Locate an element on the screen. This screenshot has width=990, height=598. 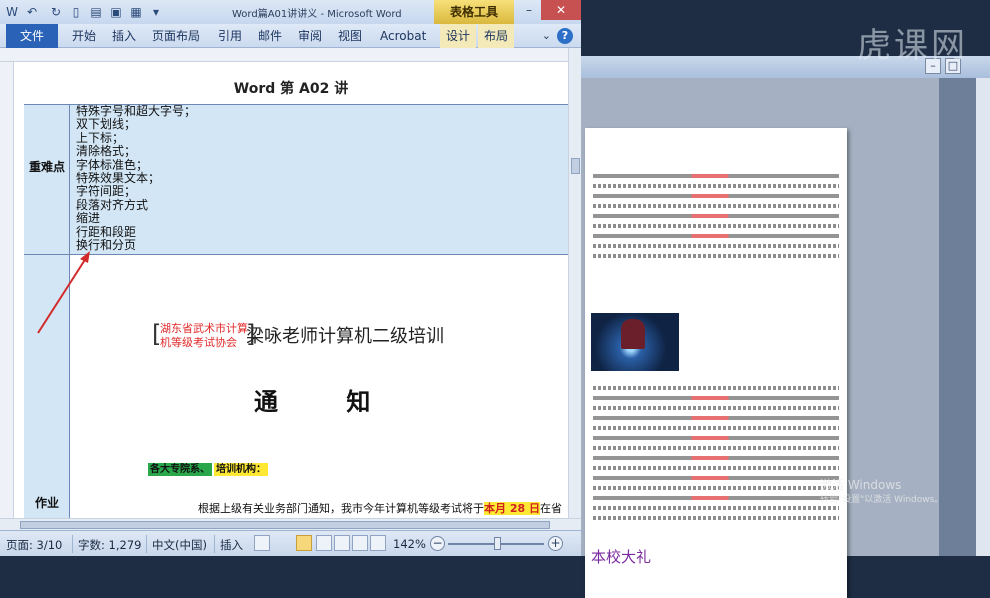
welder-image is located at coordinates (635, 342).